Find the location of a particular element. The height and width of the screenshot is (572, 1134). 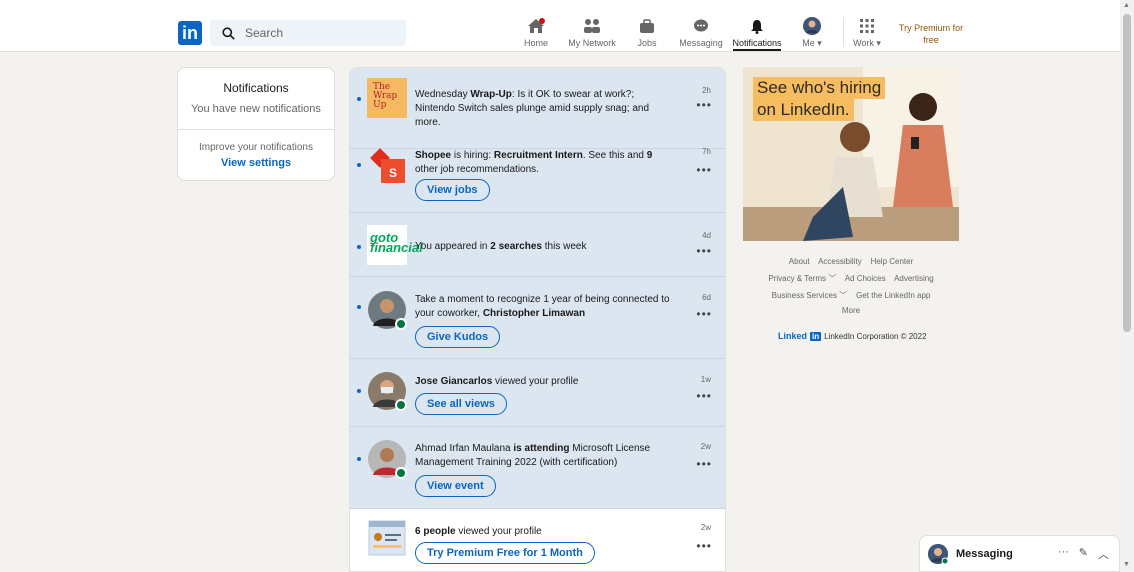

briefcase-icon is located at coordinates (647, 26).